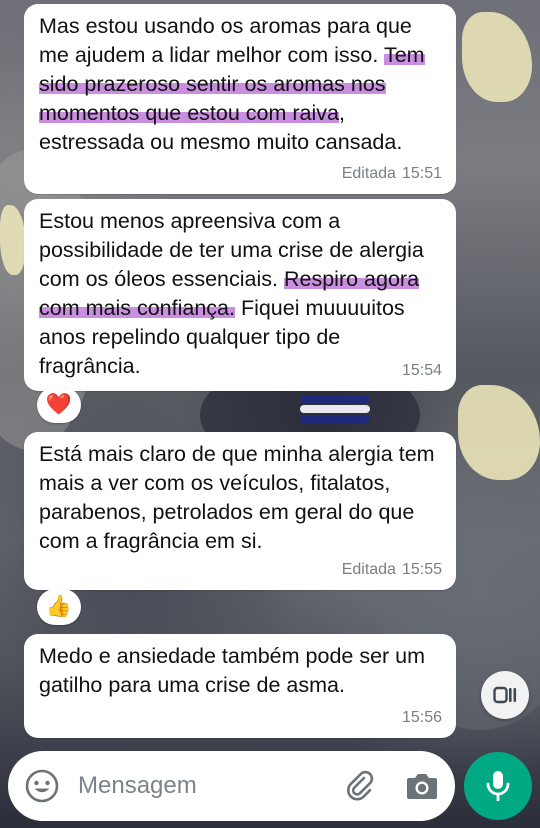  I want to click on thumbs-up-reaction: 👍, so click(59, 607).